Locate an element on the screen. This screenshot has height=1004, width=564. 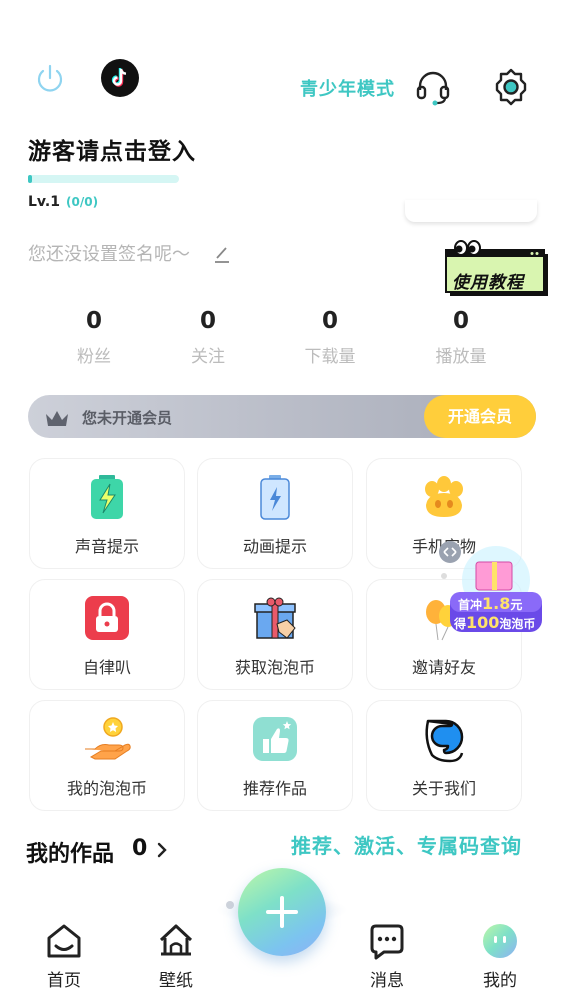
create-fab-button is located at coordinates (282, 912).